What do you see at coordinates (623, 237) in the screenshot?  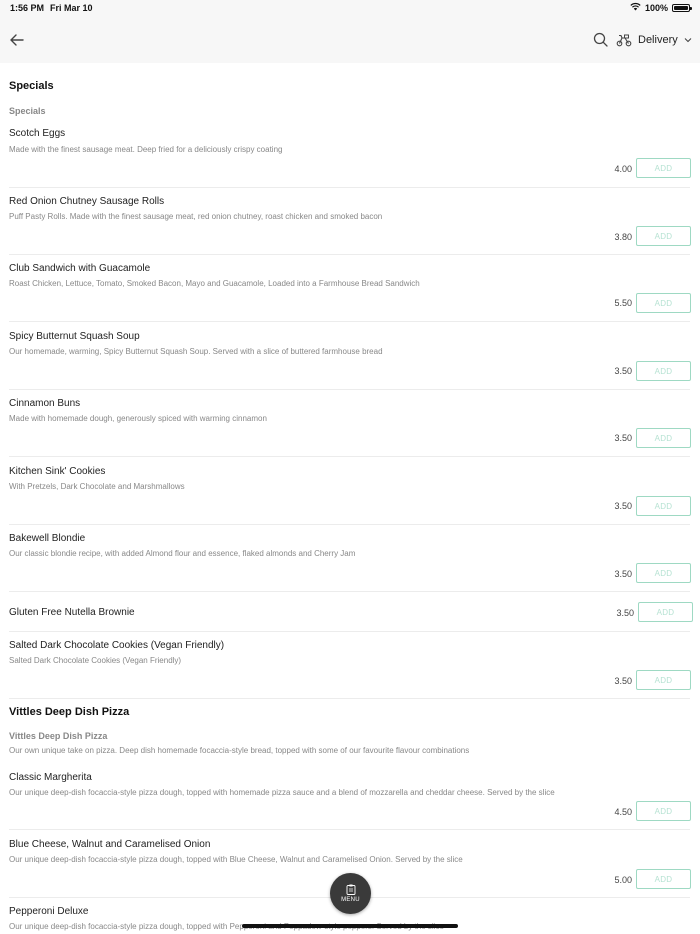 I see `item-price: 3.80` at bounding box center [623, 237].